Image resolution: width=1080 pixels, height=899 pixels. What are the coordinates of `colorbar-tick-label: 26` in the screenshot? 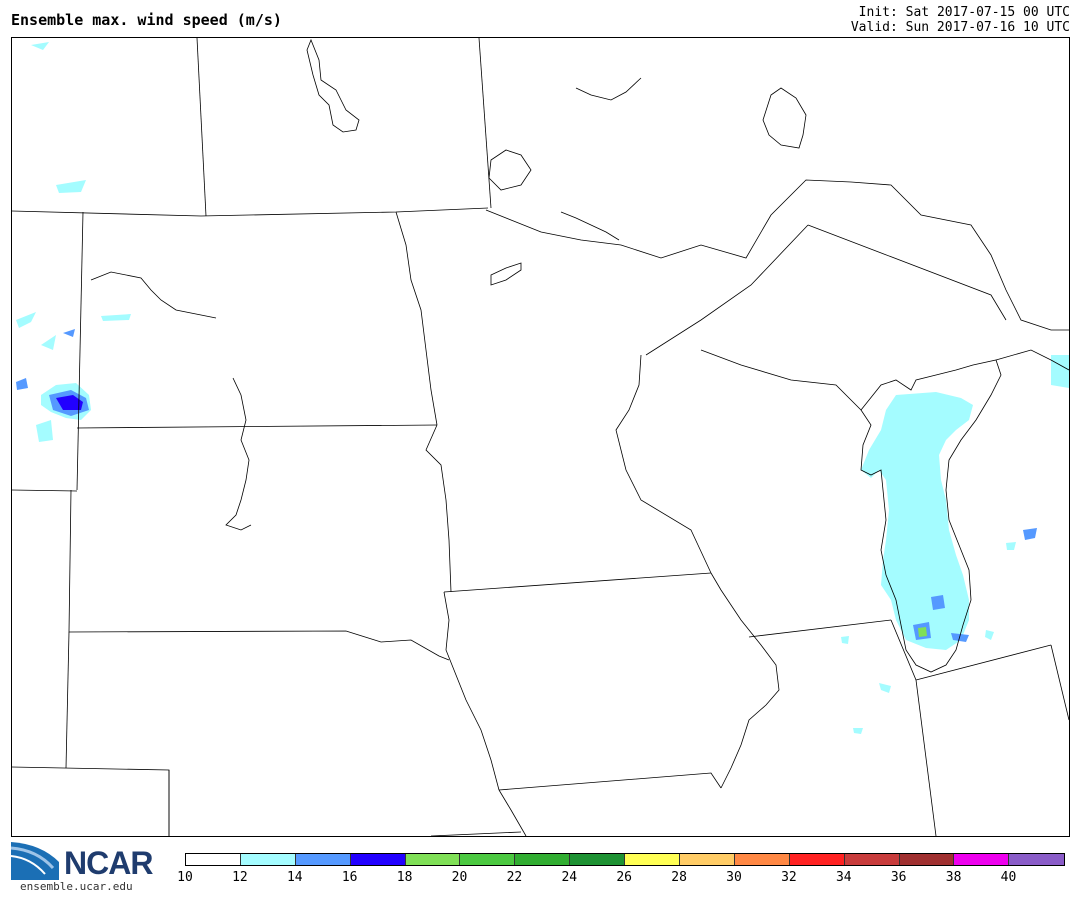 It's located at (624, 877).